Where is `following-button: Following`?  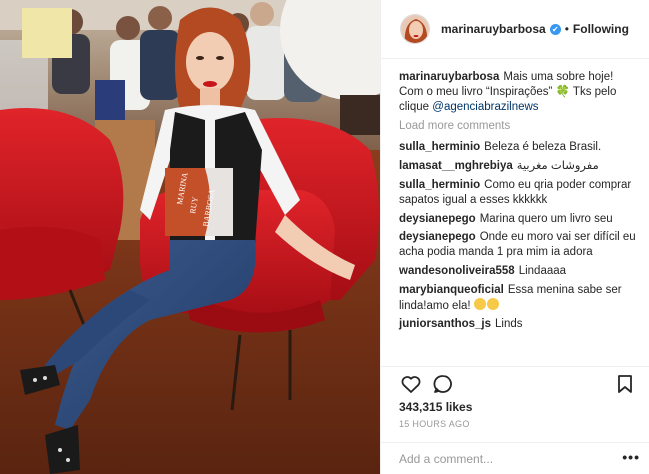
following-button: Following is located at coordinates (601, 29).